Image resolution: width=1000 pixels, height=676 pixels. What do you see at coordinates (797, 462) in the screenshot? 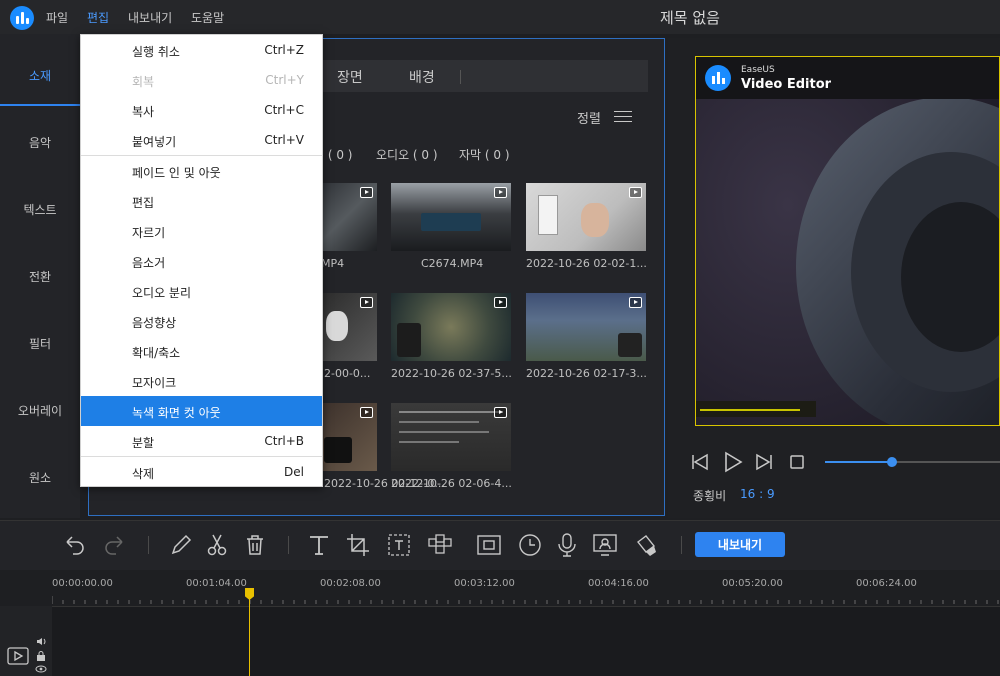
I see `stop-icon` at bounding box center [797, 462].